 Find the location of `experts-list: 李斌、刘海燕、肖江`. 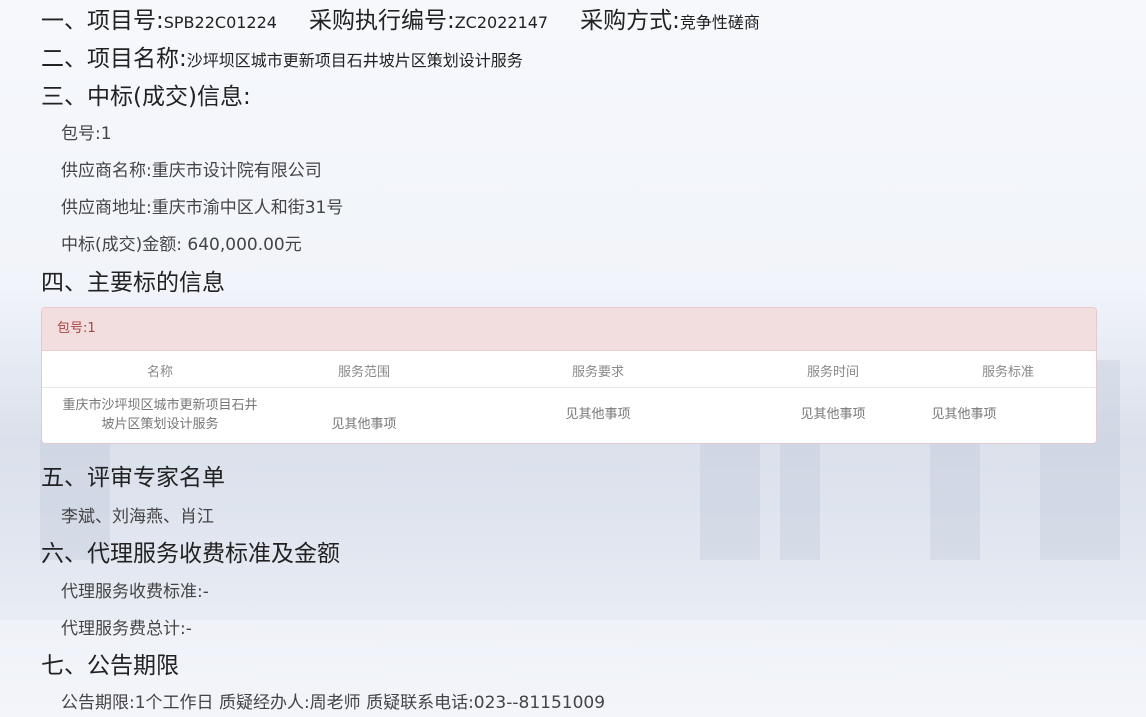

experts-list: 李斌、刘海燕、肖江 is located at coordinates (137, 517).